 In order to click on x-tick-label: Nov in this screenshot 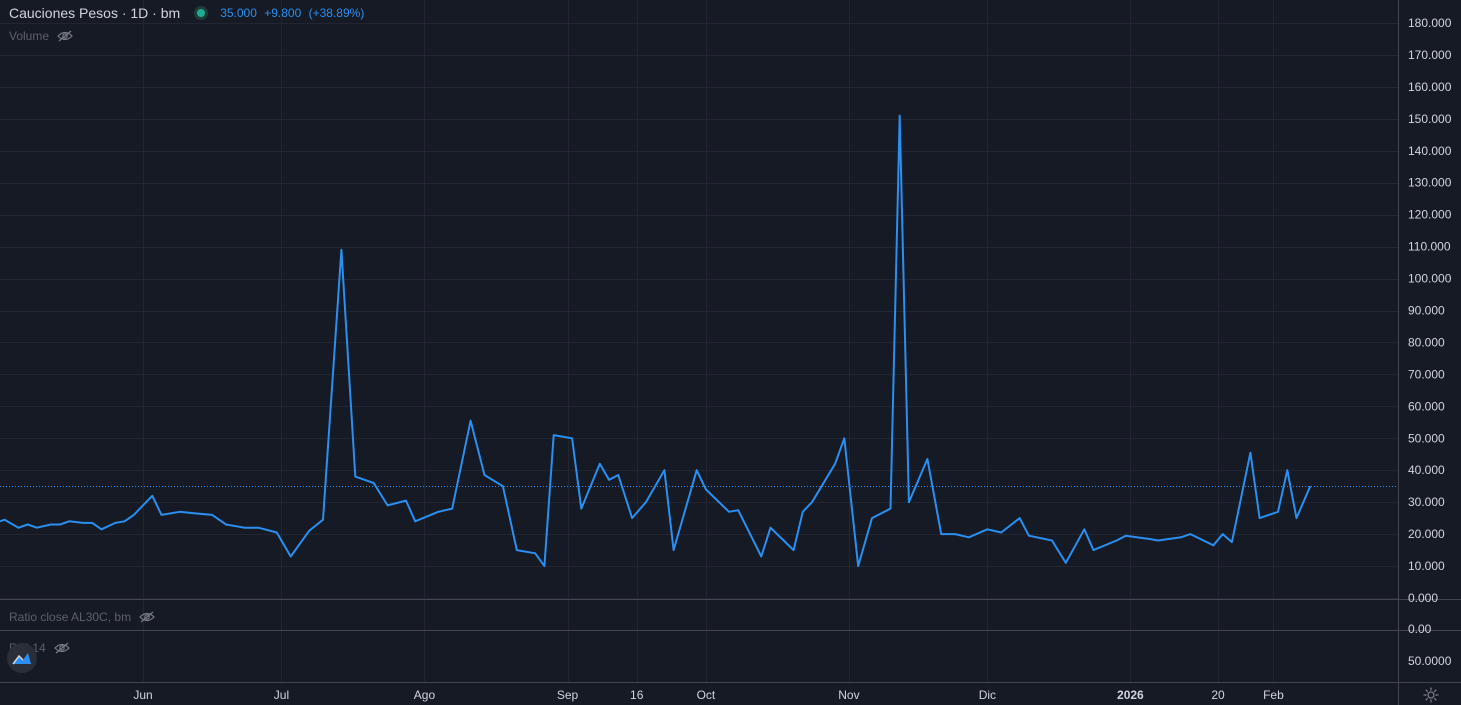, I will do `click(848, 695)`.